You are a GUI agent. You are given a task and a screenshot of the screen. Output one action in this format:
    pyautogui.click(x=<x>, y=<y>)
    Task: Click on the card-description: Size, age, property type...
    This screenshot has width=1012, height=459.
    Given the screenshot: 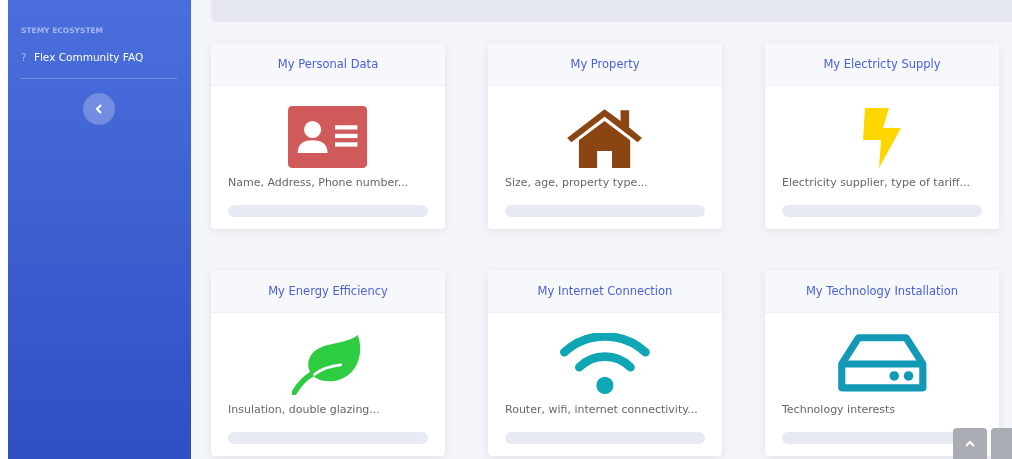 What is the action you would take?
    pyautogui.click(x=576, y=182)
    